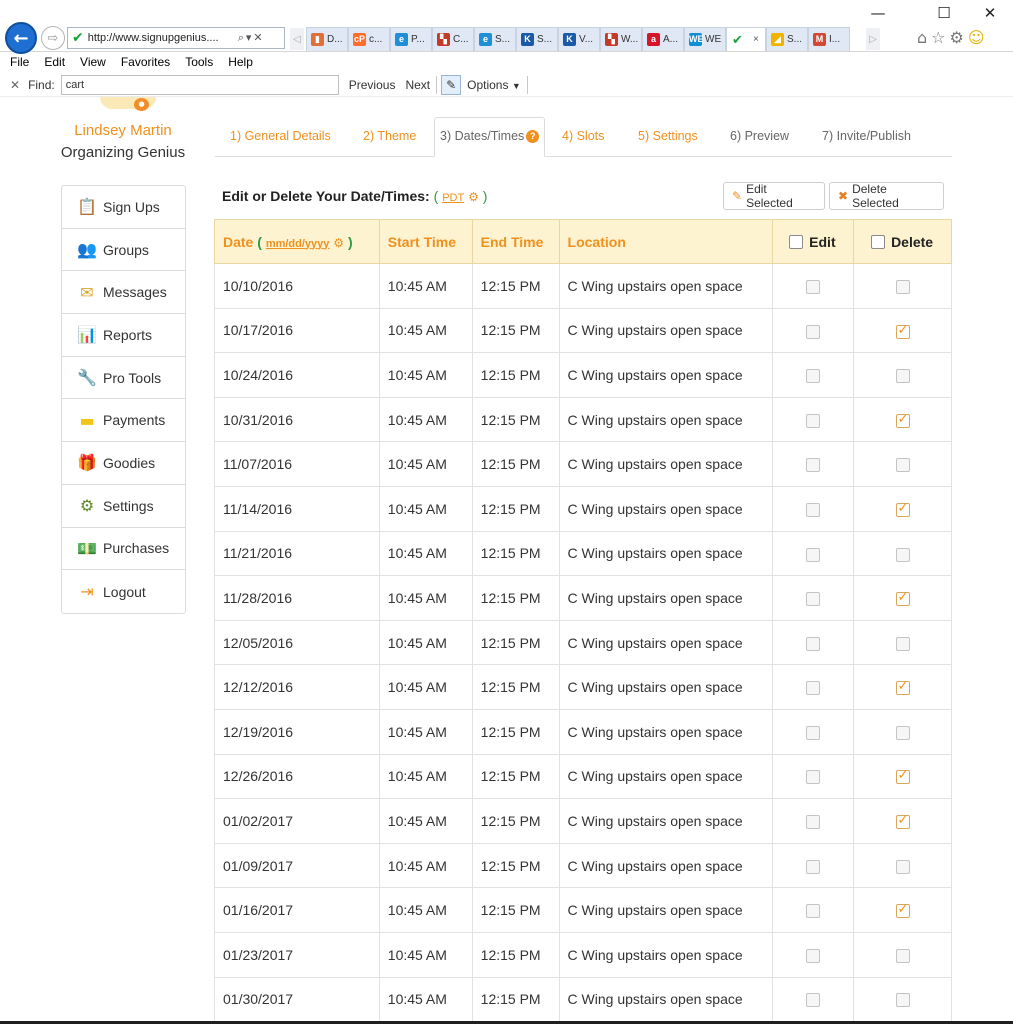 This screenshot has width=1013, height=1024. Describe the element at coordinates (123, 250) in the screenshot. I see `sidebar-item-groups: 👥 Groups` at that location.